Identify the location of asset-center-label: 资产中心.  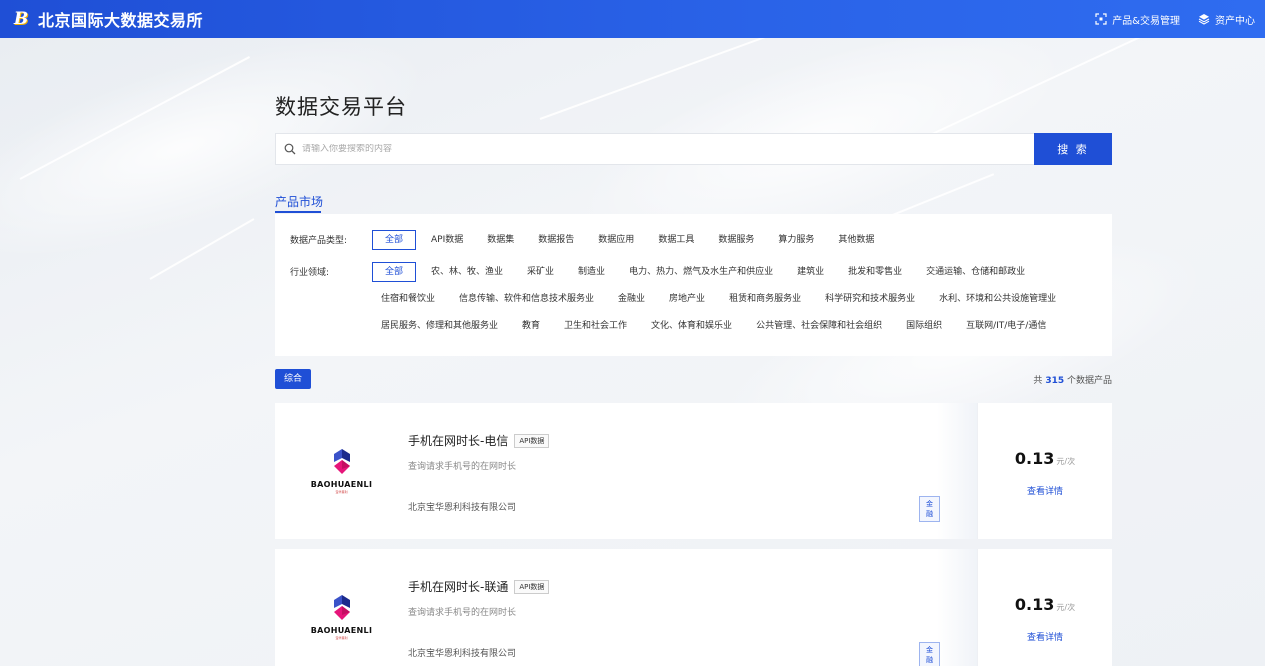
(1235, 21).